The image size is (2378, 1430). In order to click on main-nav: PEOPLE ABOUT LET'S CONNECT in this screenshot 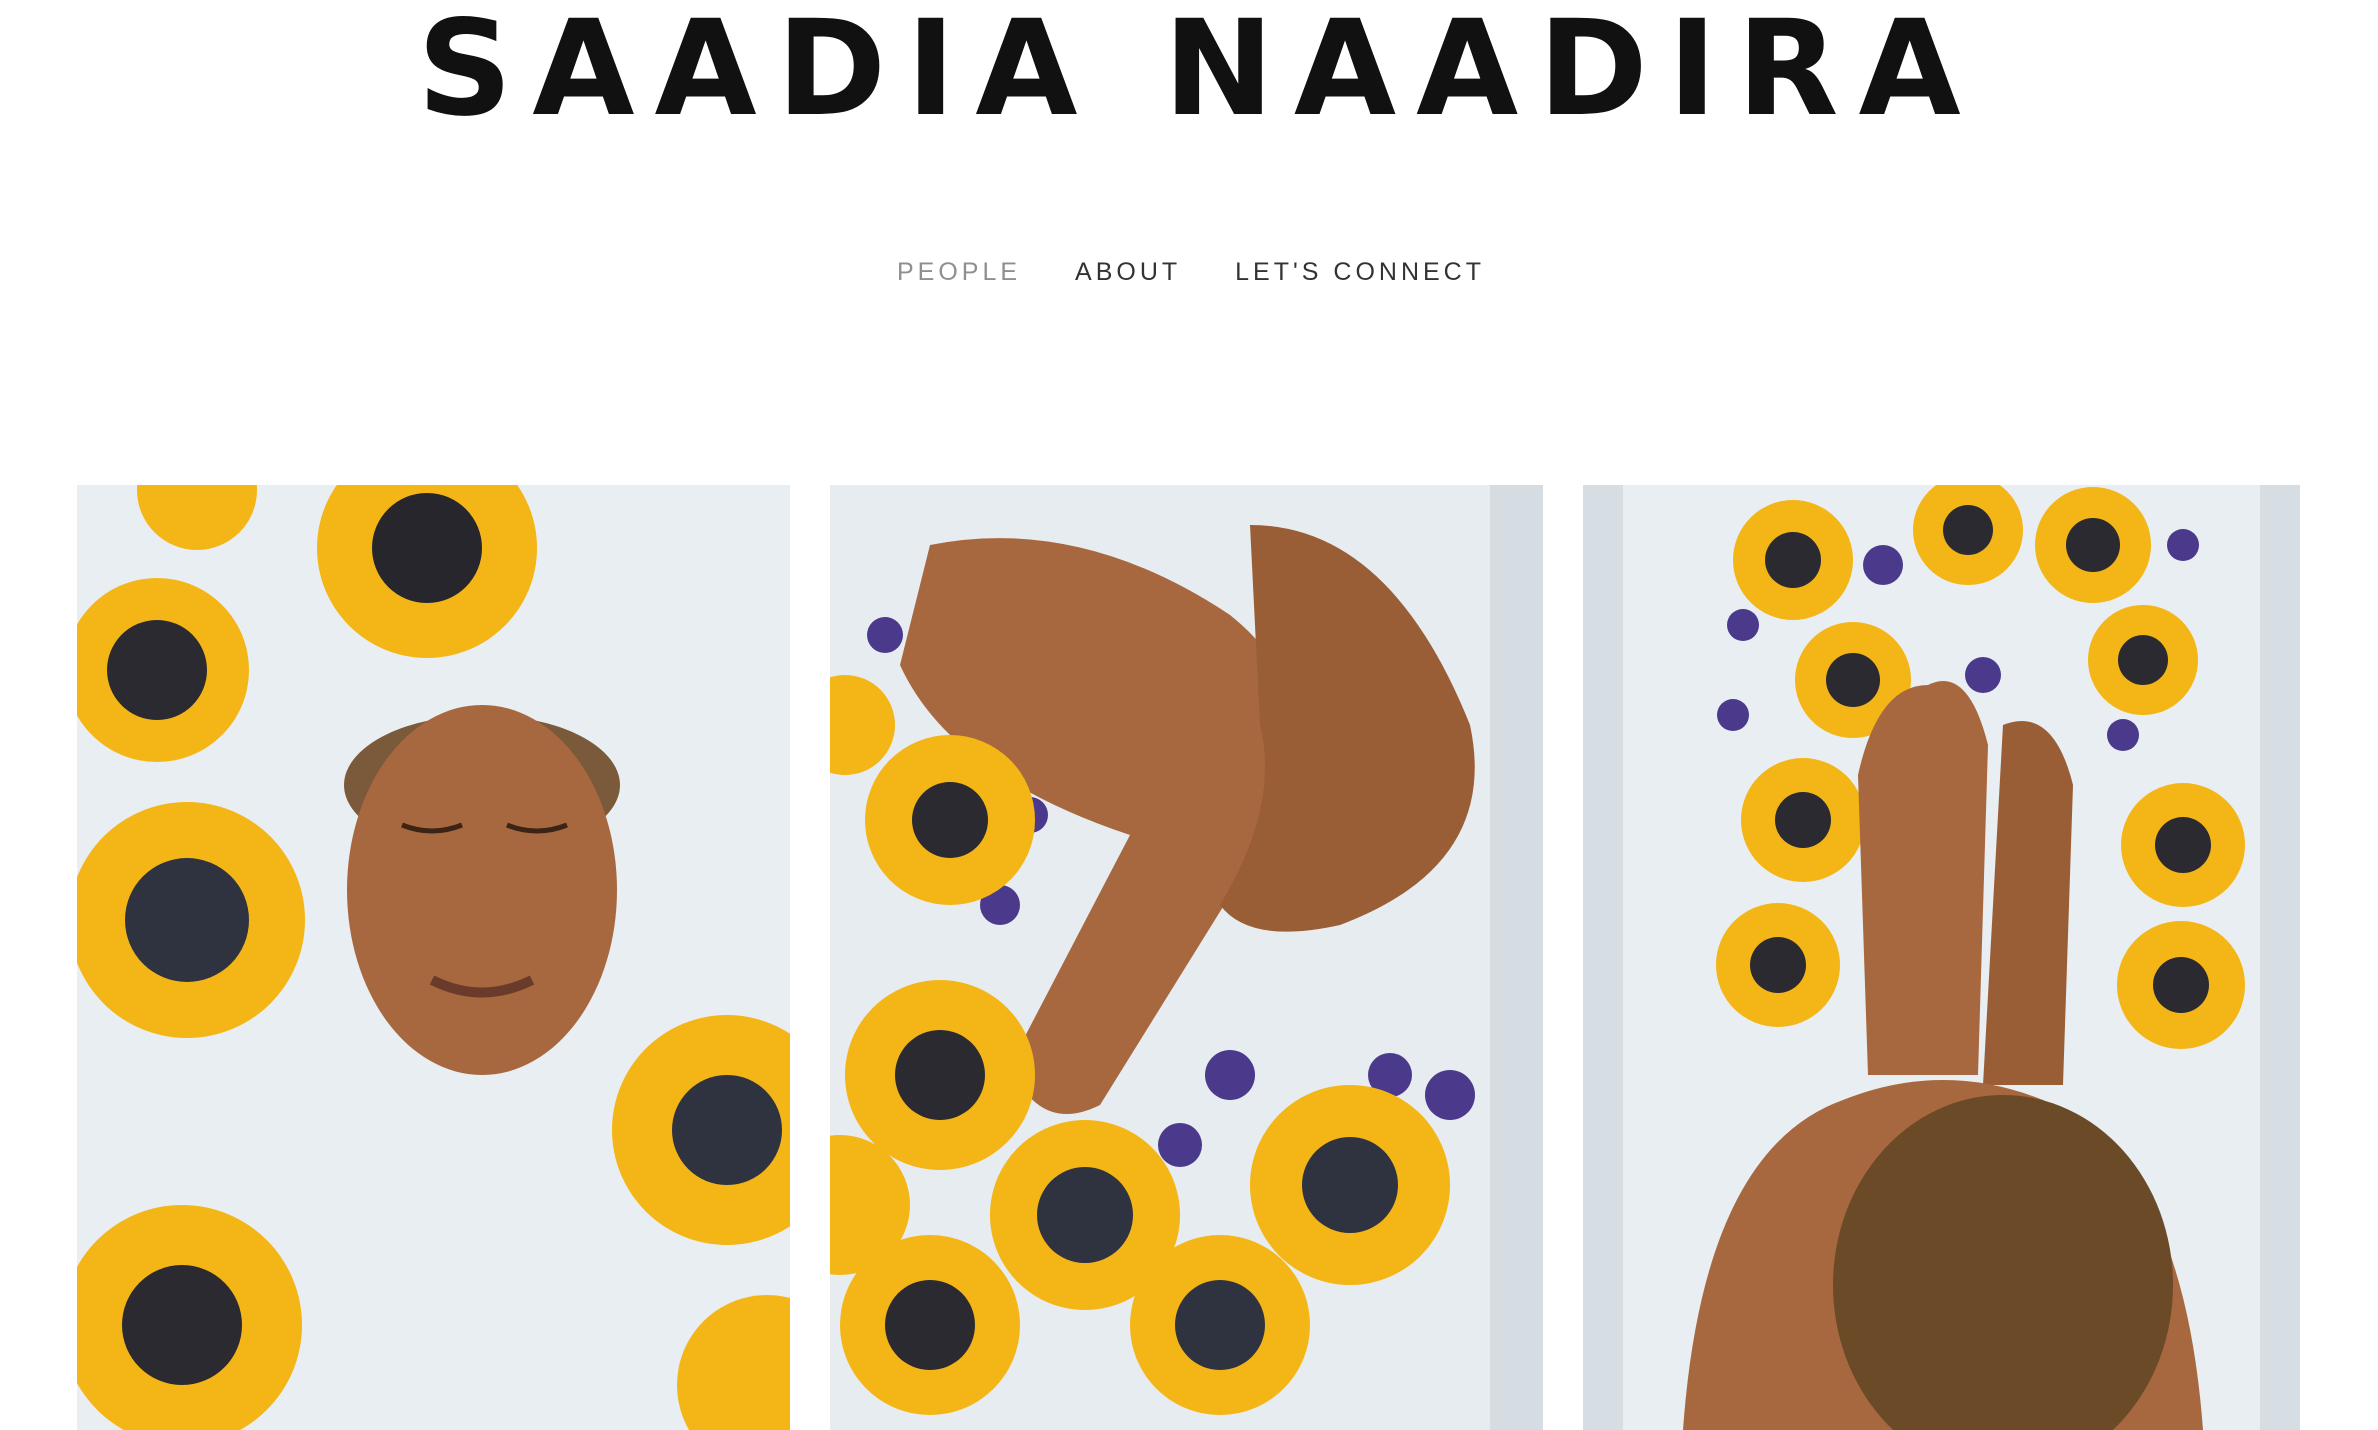, I will do `click(1189, 272)`.